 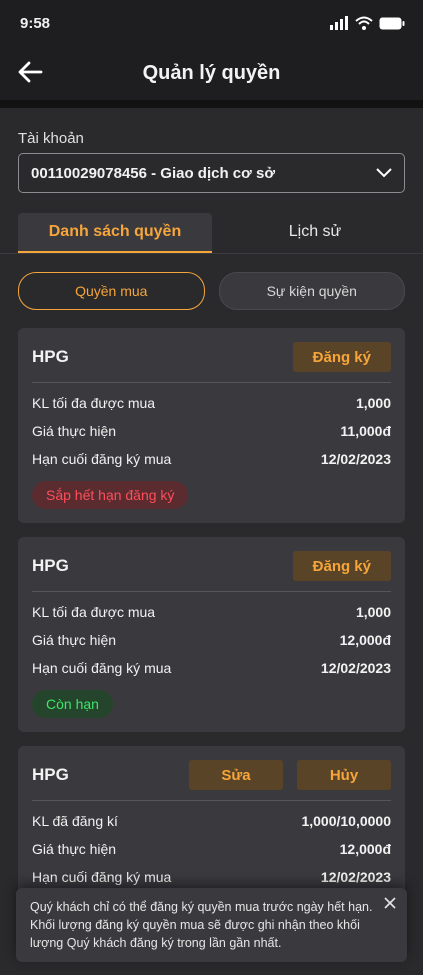 What do you see at coordinates (51, 138) in the screenshot?
I see `account-label: Tài khoản` at bounding box center [51, 138].